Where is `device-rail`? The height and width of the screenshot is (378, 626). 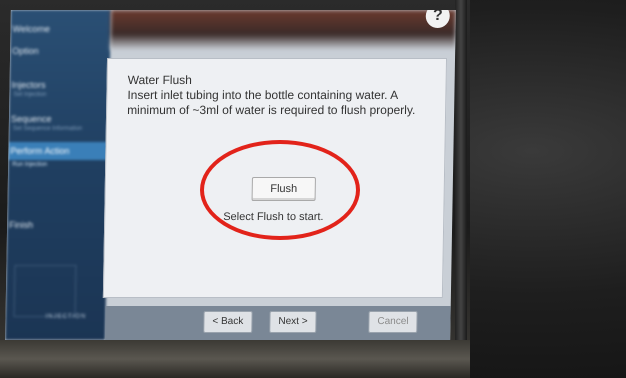
device-rail is located at coordinates (461, 170).